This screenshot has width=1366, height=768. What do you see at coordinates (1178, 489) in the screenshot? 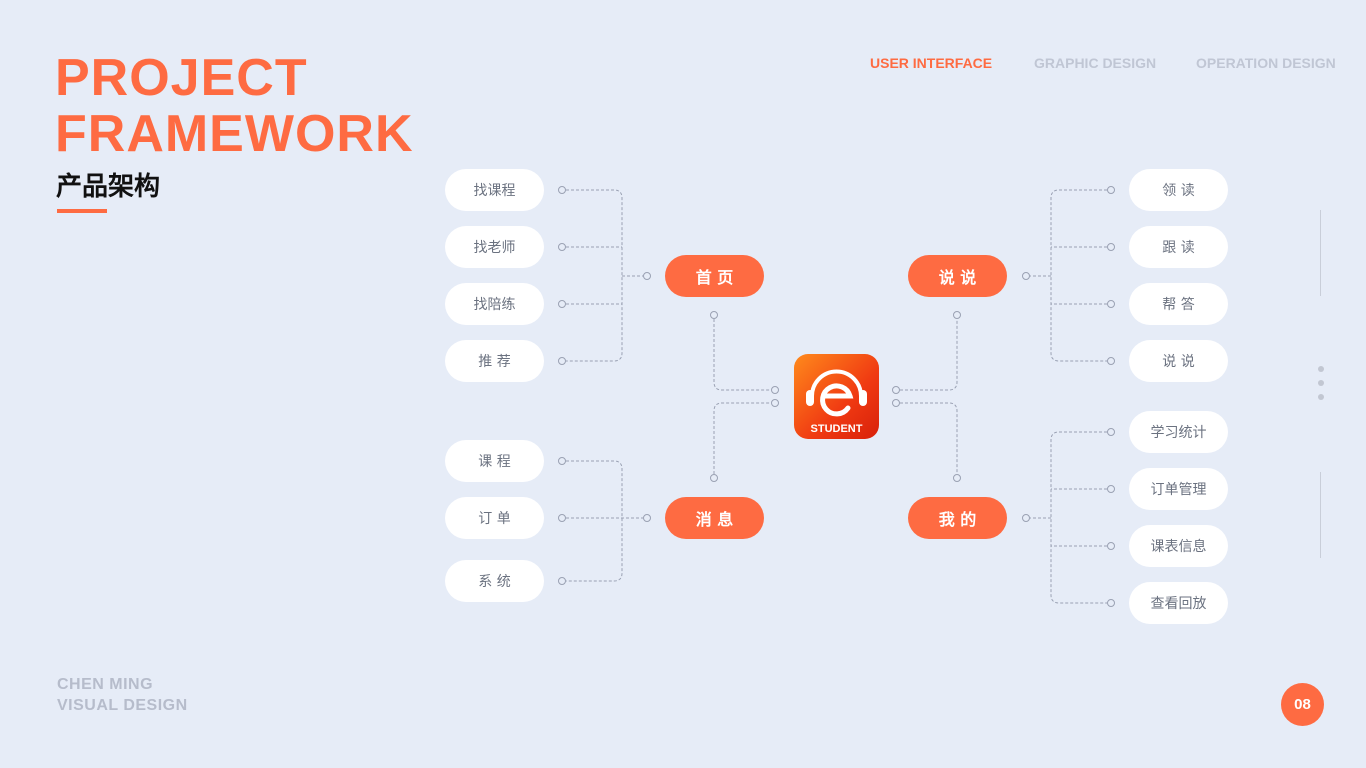
I see `leaf-node: 订单管理` at bounding box center [1178, 489].